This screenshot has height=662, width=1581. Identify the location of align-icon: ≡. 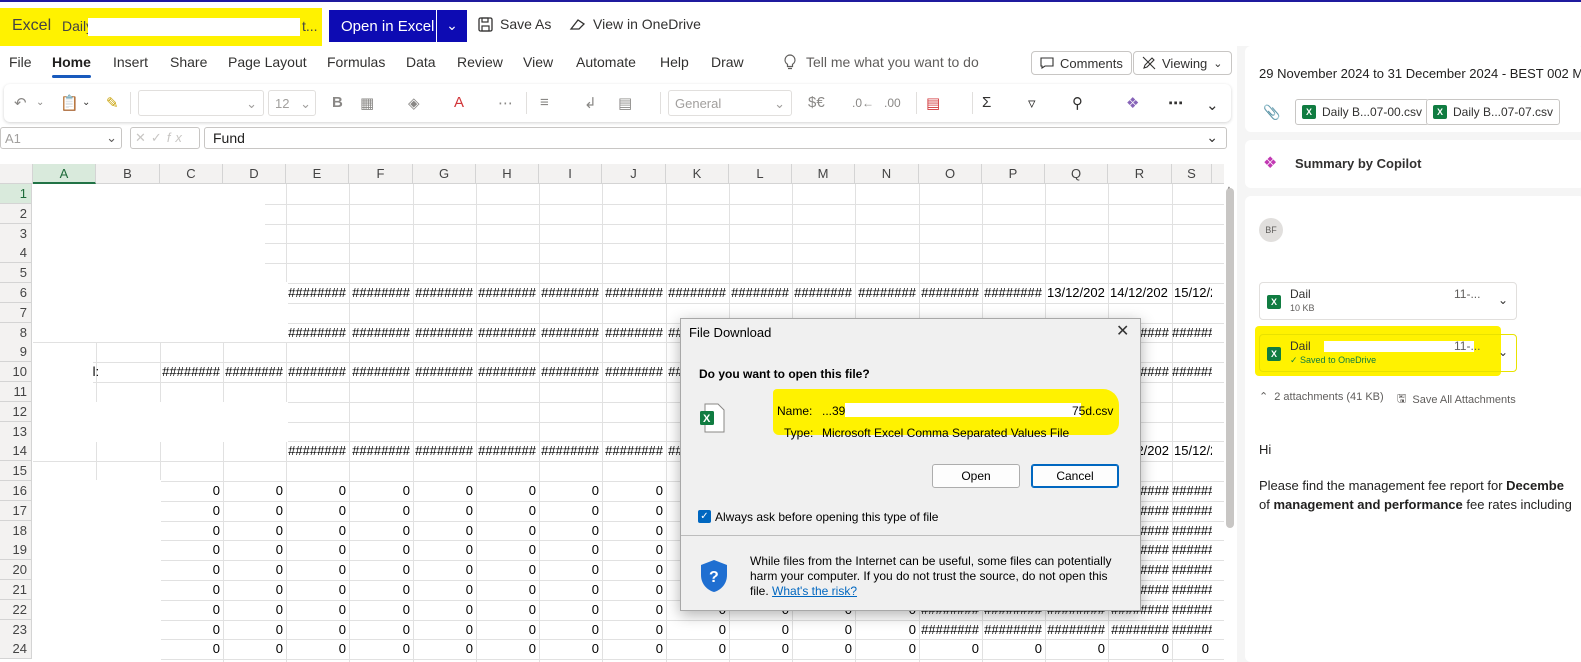
(544, 102).